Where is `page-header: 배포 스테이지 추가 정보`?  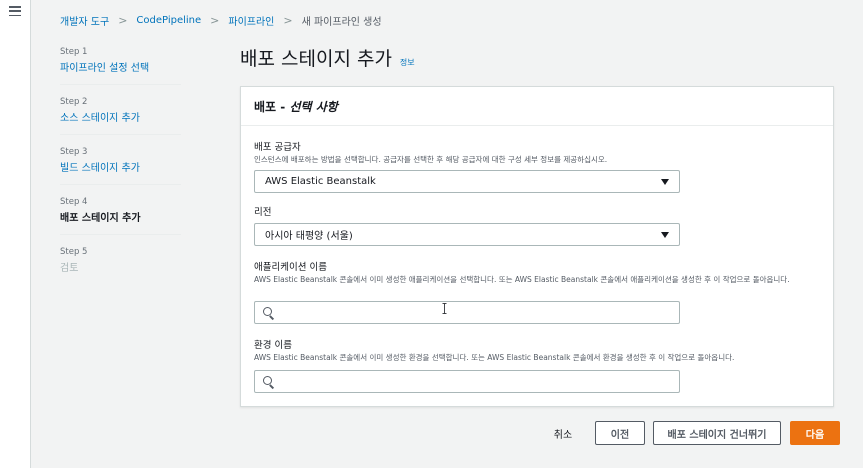 page-header: 배포 스테이지 추가 정보 is located at coordinates (327, 57).